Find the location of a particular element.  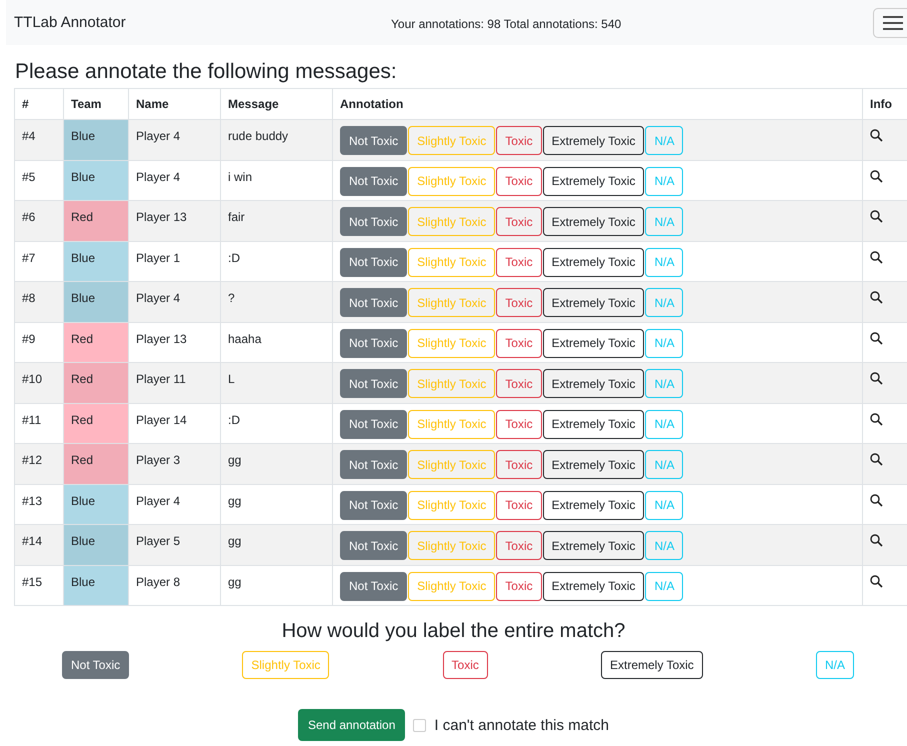

table-cell: Player 3 is located at coordinates (174, 464).